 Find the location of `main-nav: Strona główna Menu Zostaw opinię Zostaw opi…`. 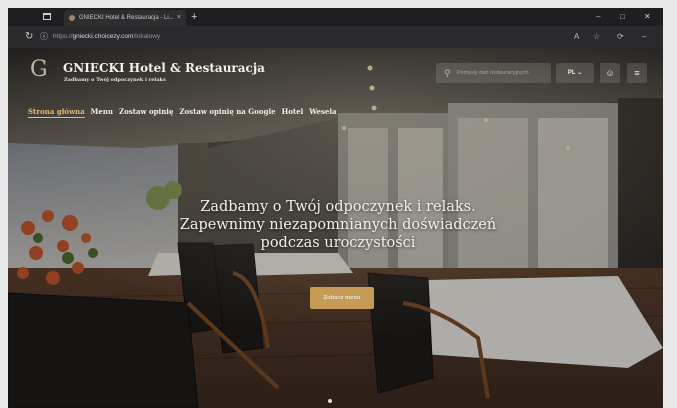

main-nav: Strona główna Menu Zostaw opinię Zostaw opi… is located at coordinates (185, 109).